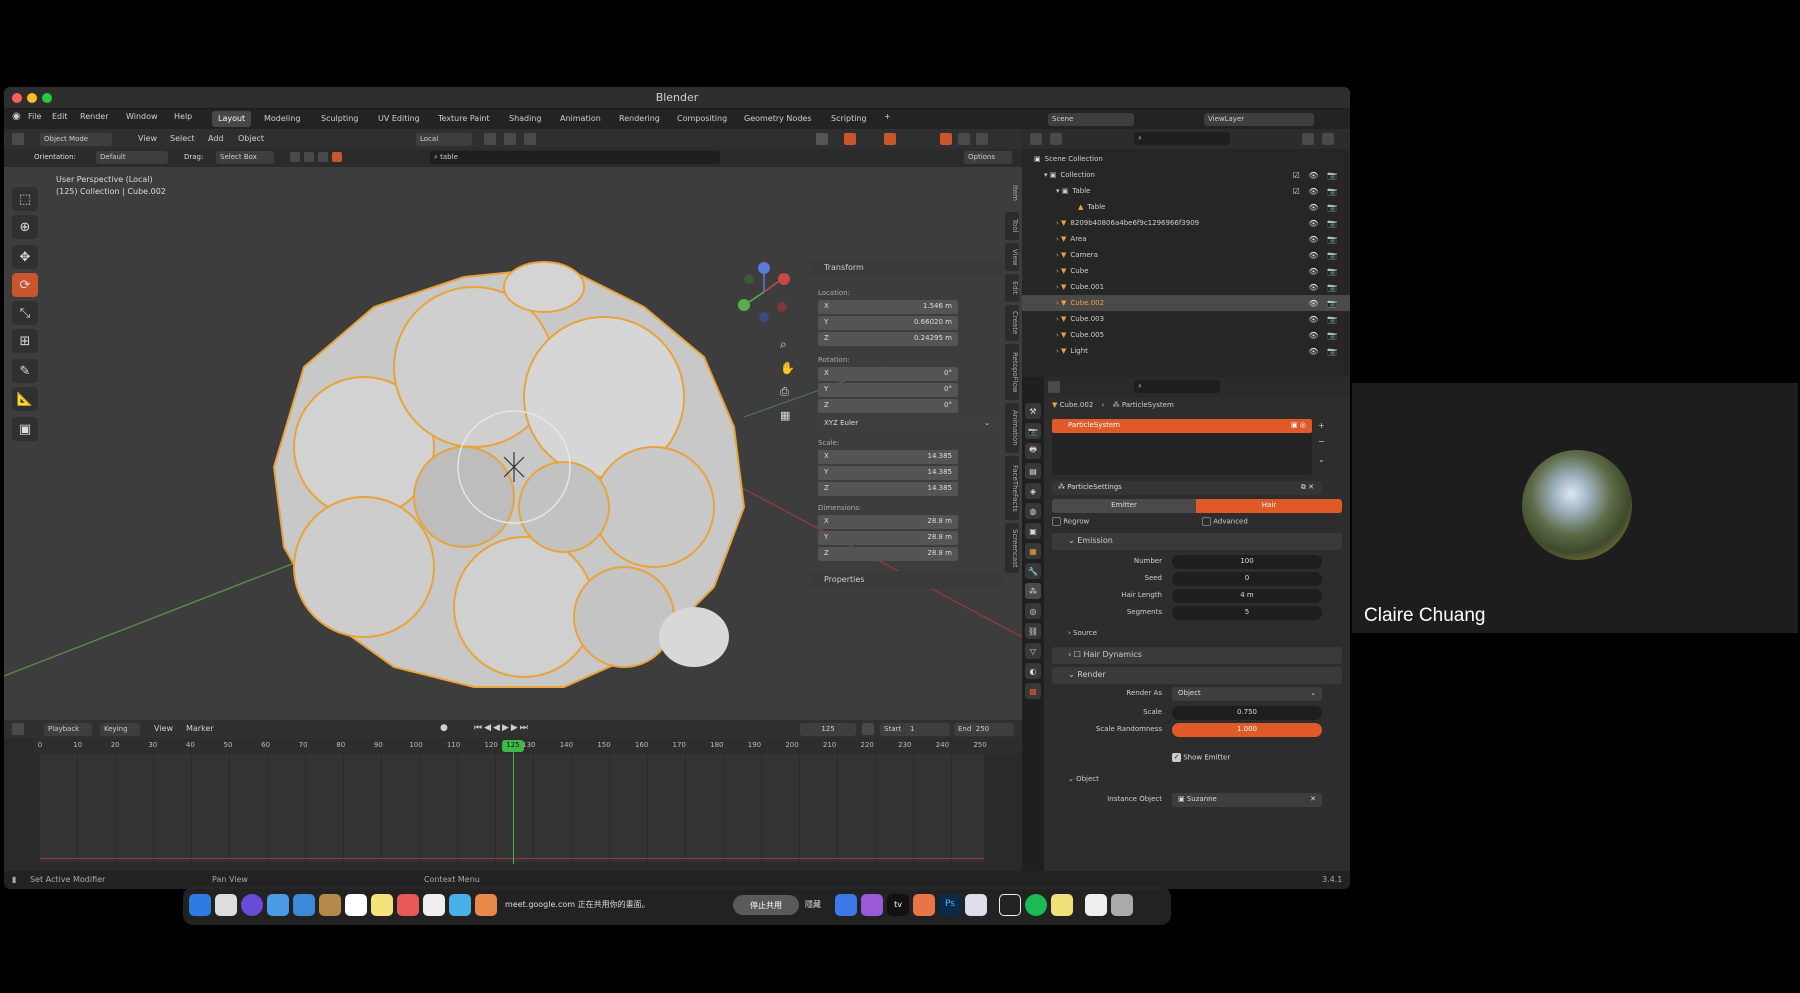 This screenshot has height=993, width=1800. What do you see at coordinates (850, 139) in the screenshot?
I see `gizmo-icon` at bounding box center [850, 139].